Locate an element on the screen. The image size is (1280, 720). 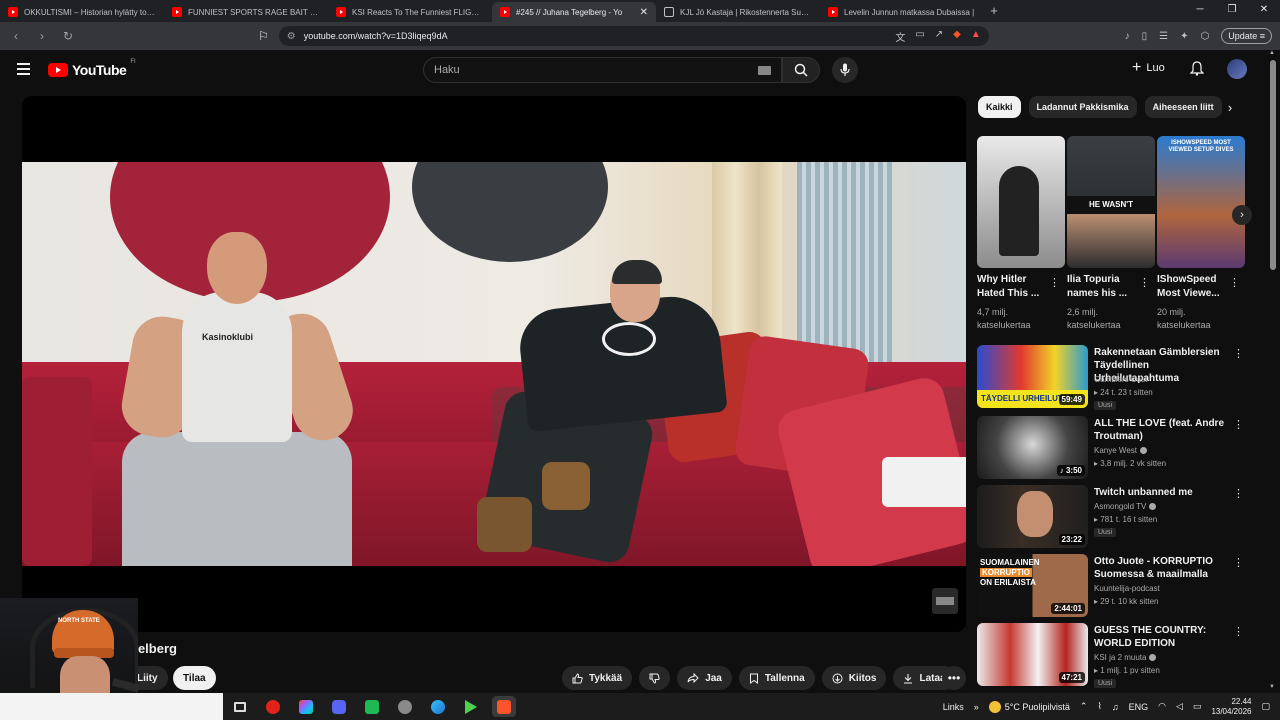
notification-center-icon: ▢ is located at coordinates (1265, 706).